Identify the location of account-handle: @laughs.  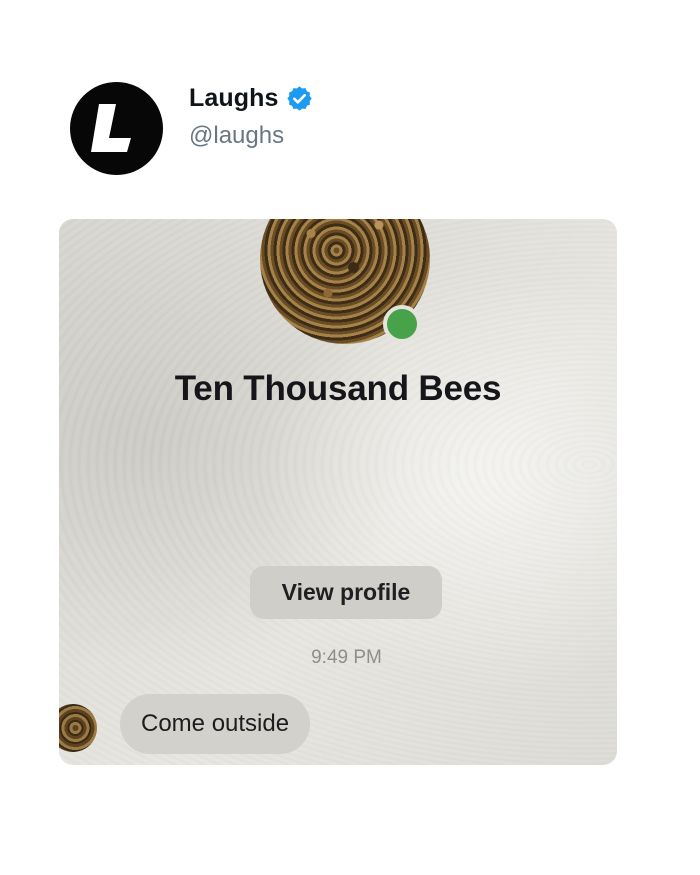
(251, 136).